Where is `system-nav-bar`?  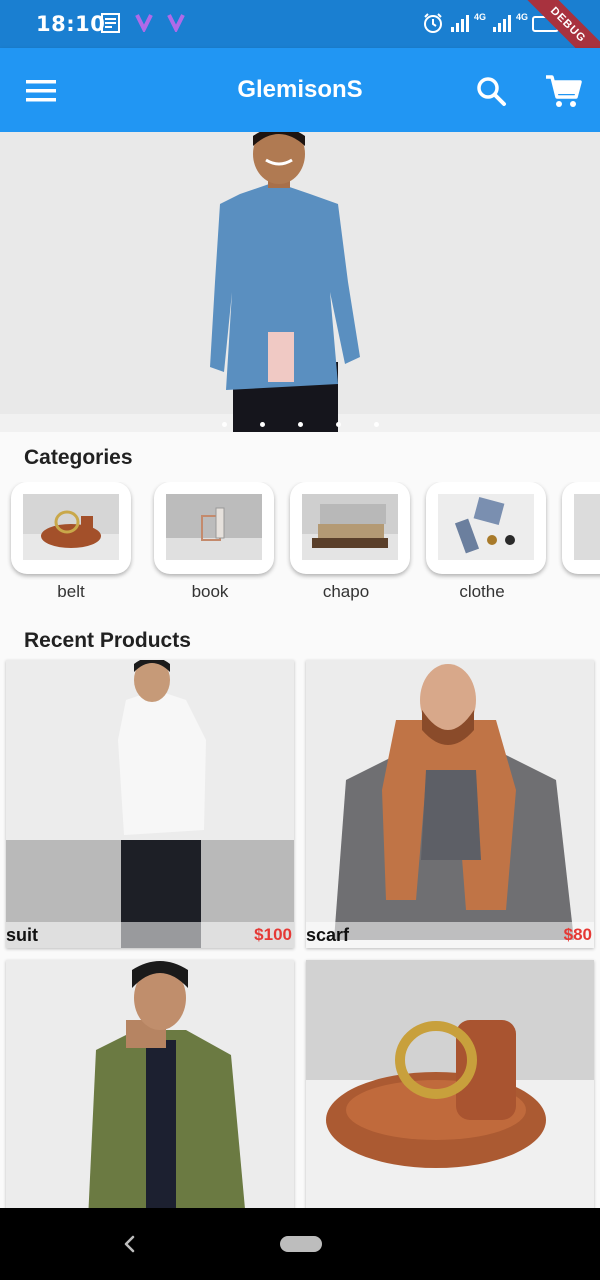 system-nav-bar is located at coordinates (300, 1244).